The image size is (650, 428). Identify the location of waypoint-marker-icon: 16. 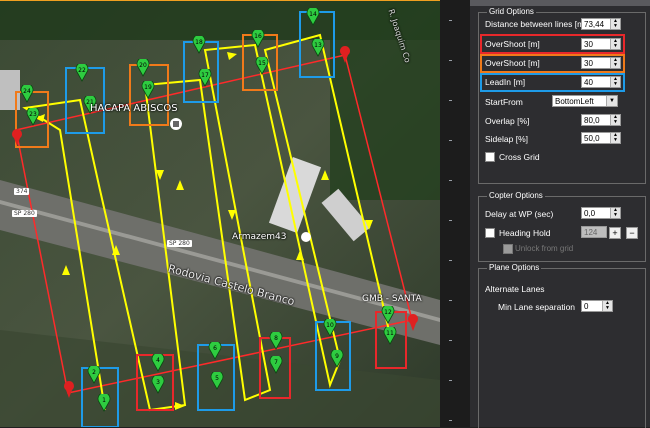
(258, 39).